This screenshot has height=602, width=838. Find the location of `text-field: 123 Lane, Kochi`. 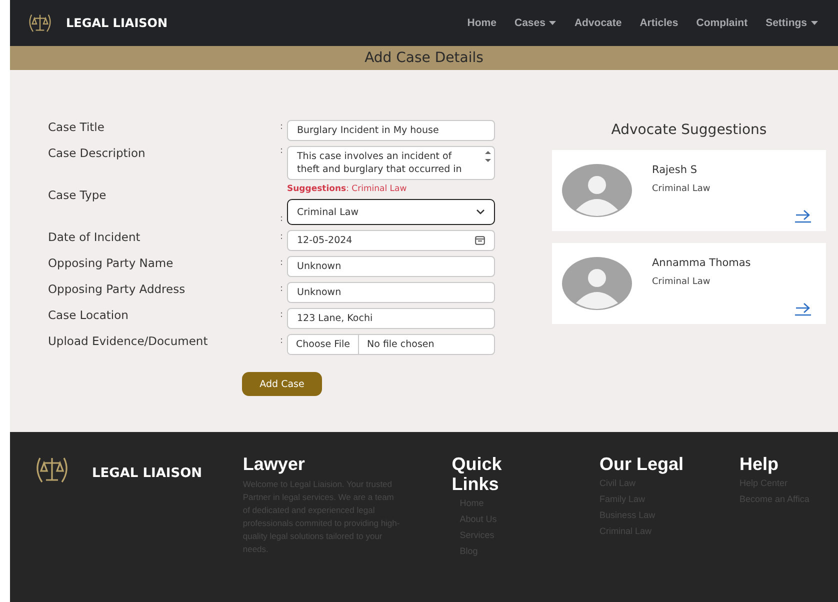

text-field: 123 Lane, Kochi is located at coordinates (391, 318).